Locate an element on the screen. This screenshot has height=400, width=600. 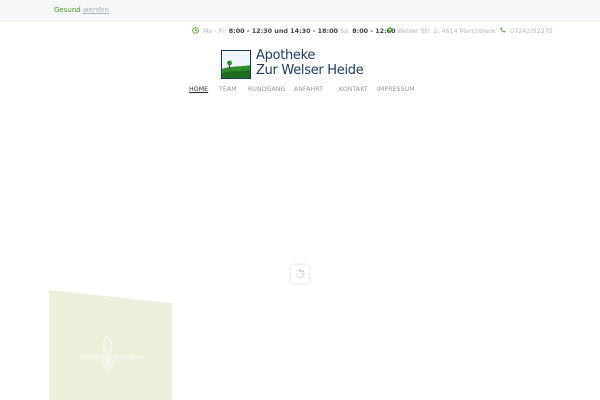
phone-icon is located at coordinates (503, 31).